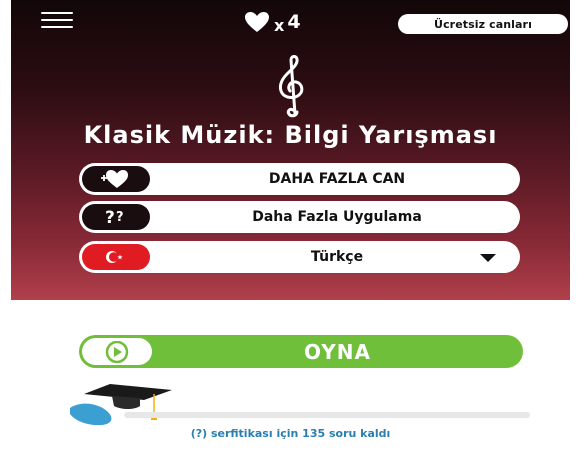  What do you see at coordinates (257, 22) in the screenshot?
I see `heart-icon` at bounding box center [257, 22].